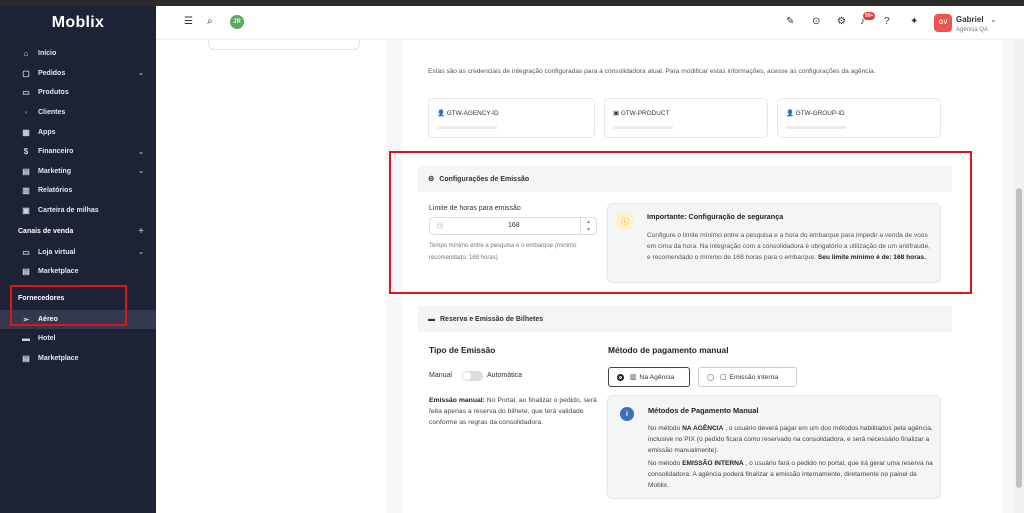 Image resolution: width=1024 pixels, height=513 pixels. I want to click on megaphone-icon: ▤, so click(26, 171).